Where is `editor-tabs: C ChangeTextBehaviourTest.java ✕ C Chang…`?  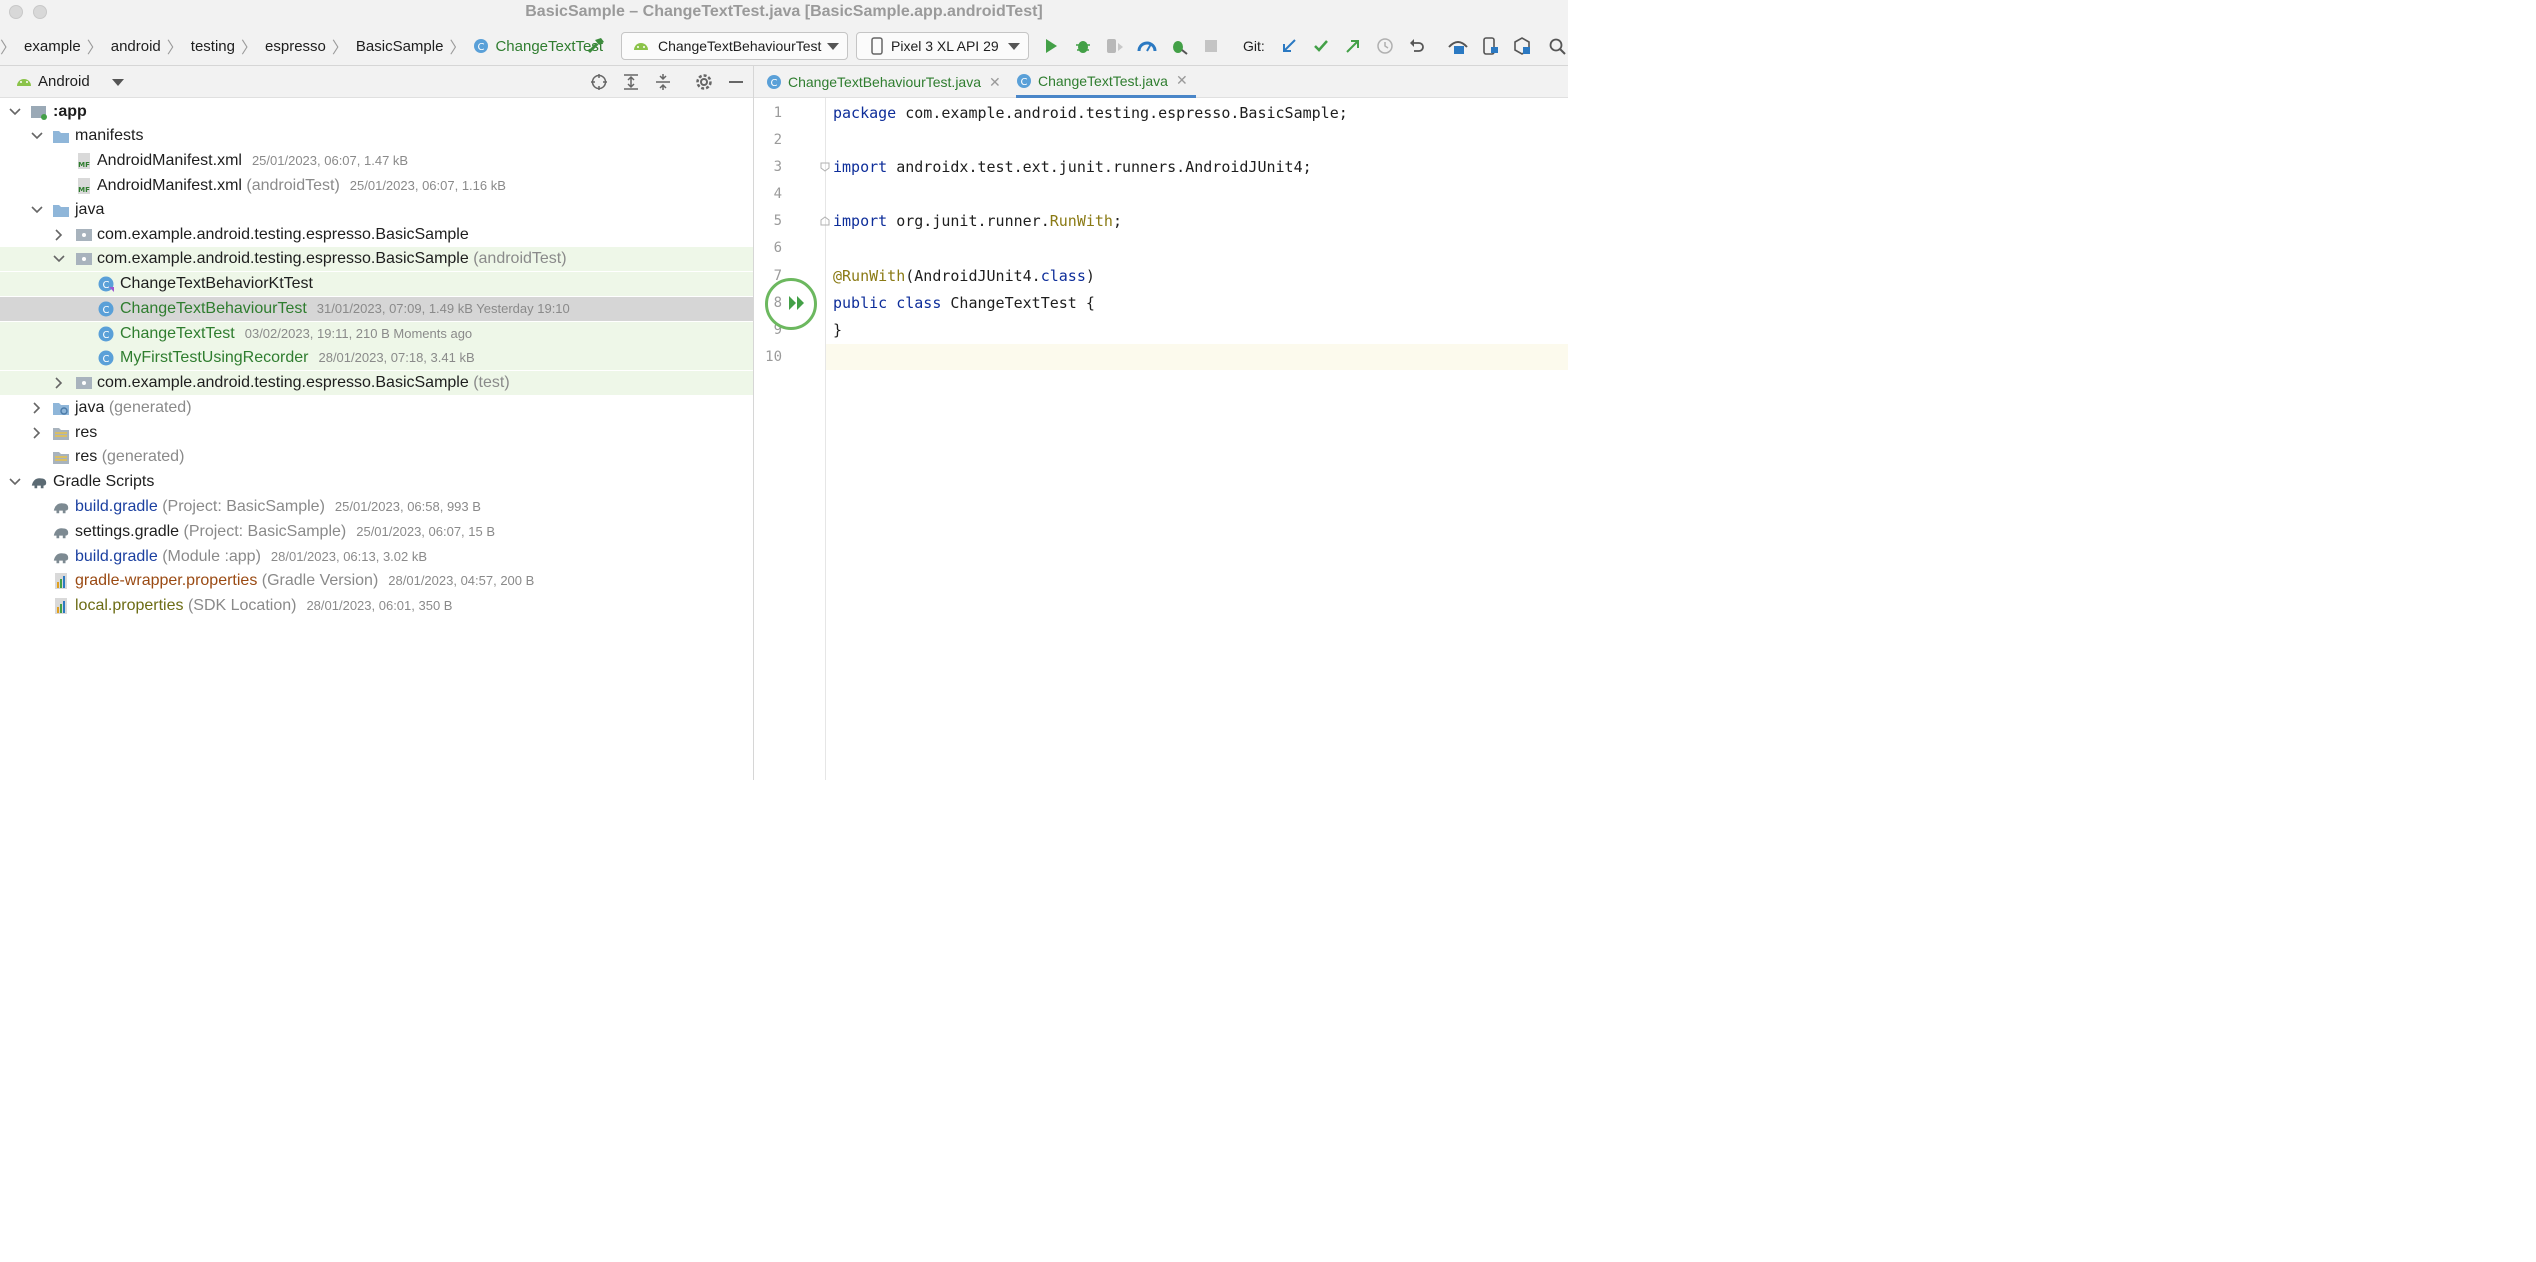
editor-tabs: C ChangeTextBehaviourTest.java ✕ C Chang… is located at coordinates (1161, 82).